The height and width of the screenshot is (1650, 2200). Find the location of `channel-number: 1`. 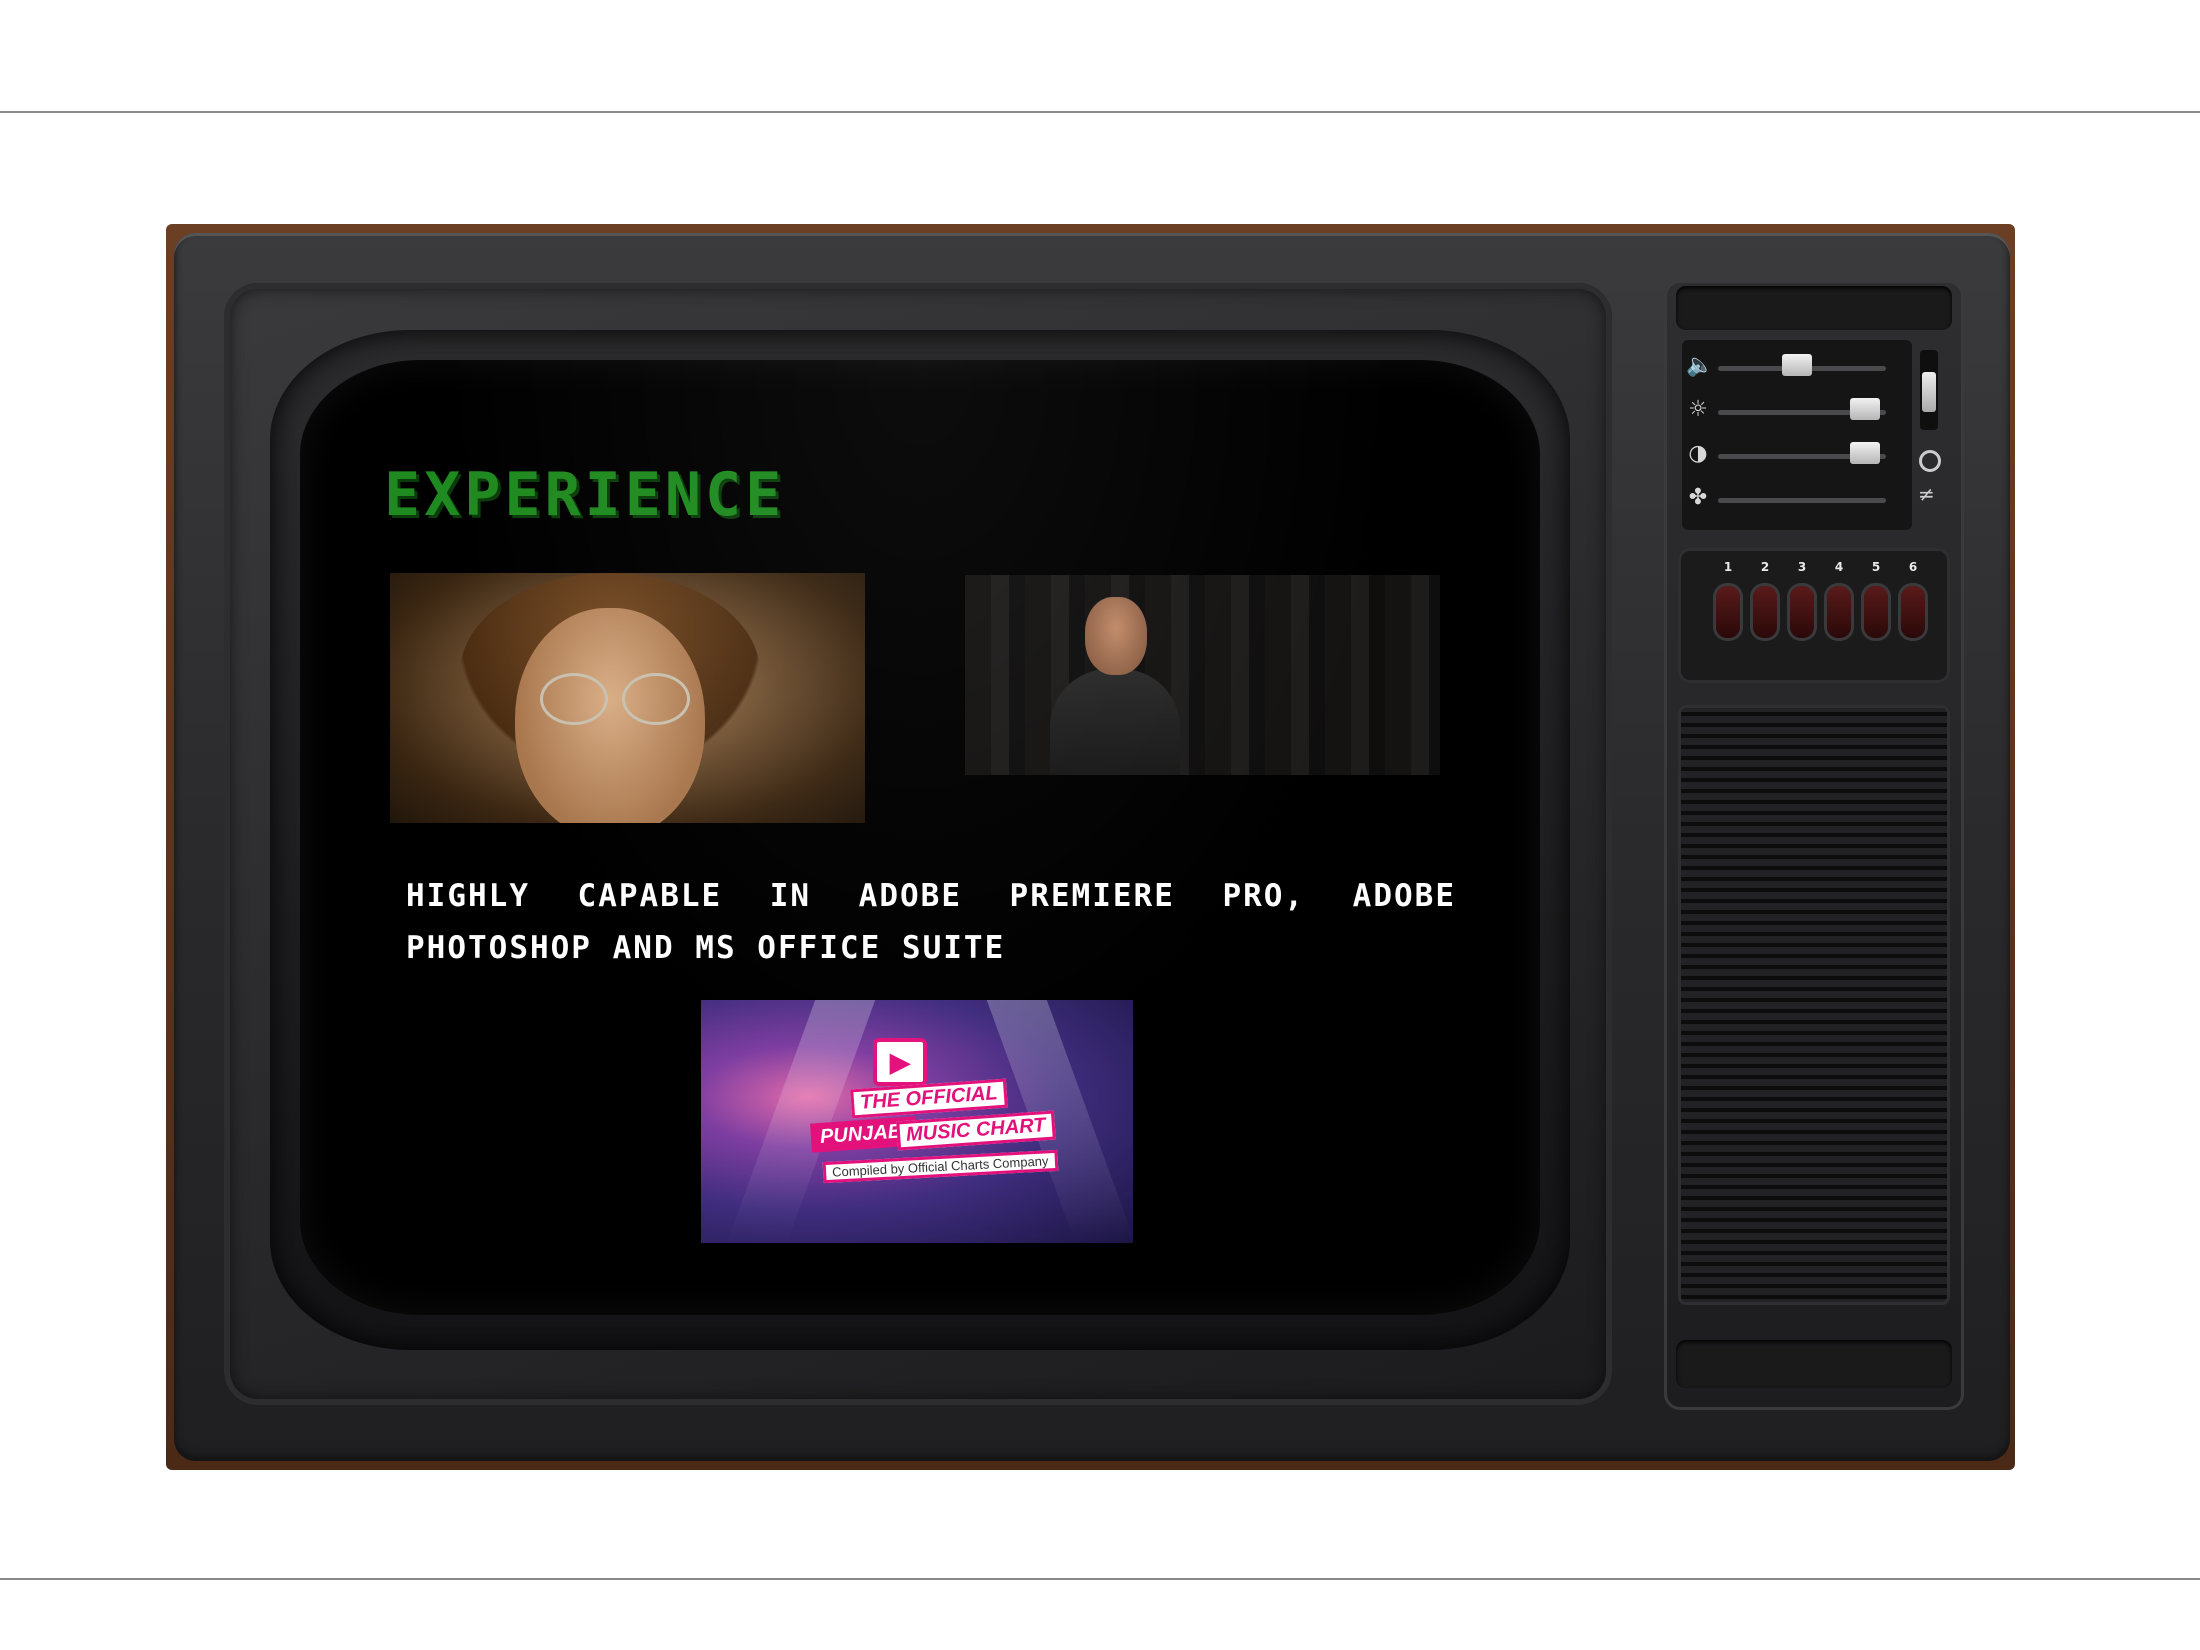

channel-number: 1 is located at coordinates (1728, 567).